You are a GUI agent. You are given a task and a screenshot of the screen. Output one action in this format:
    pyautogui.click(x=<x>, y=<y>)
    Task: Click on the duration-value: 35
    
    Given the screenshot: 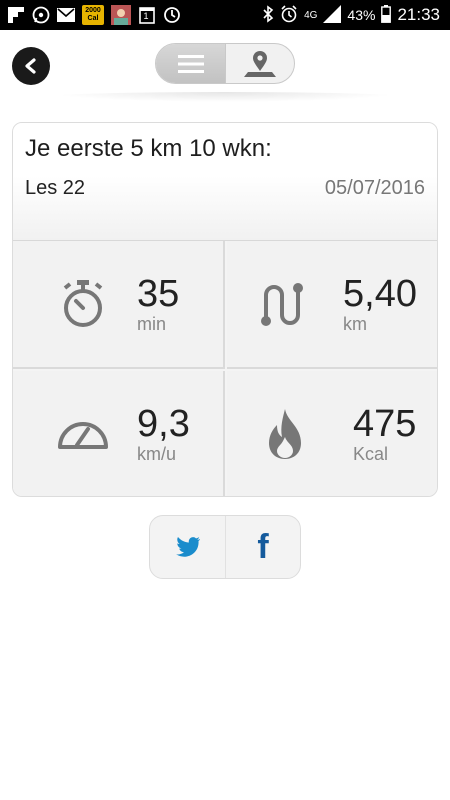 What is the action you would take?
    pyautogui.click(x=158, y=294)
    